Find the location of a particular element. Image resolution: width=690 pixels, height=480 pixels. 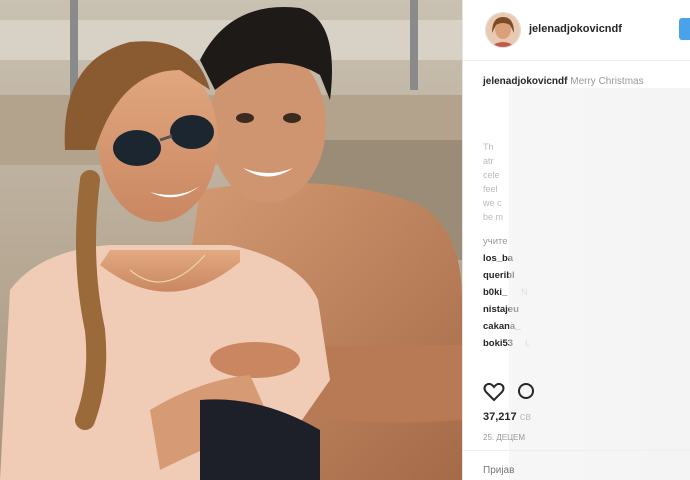

post-header: jelenadjokovicndf is located at coordinates (576, 30).